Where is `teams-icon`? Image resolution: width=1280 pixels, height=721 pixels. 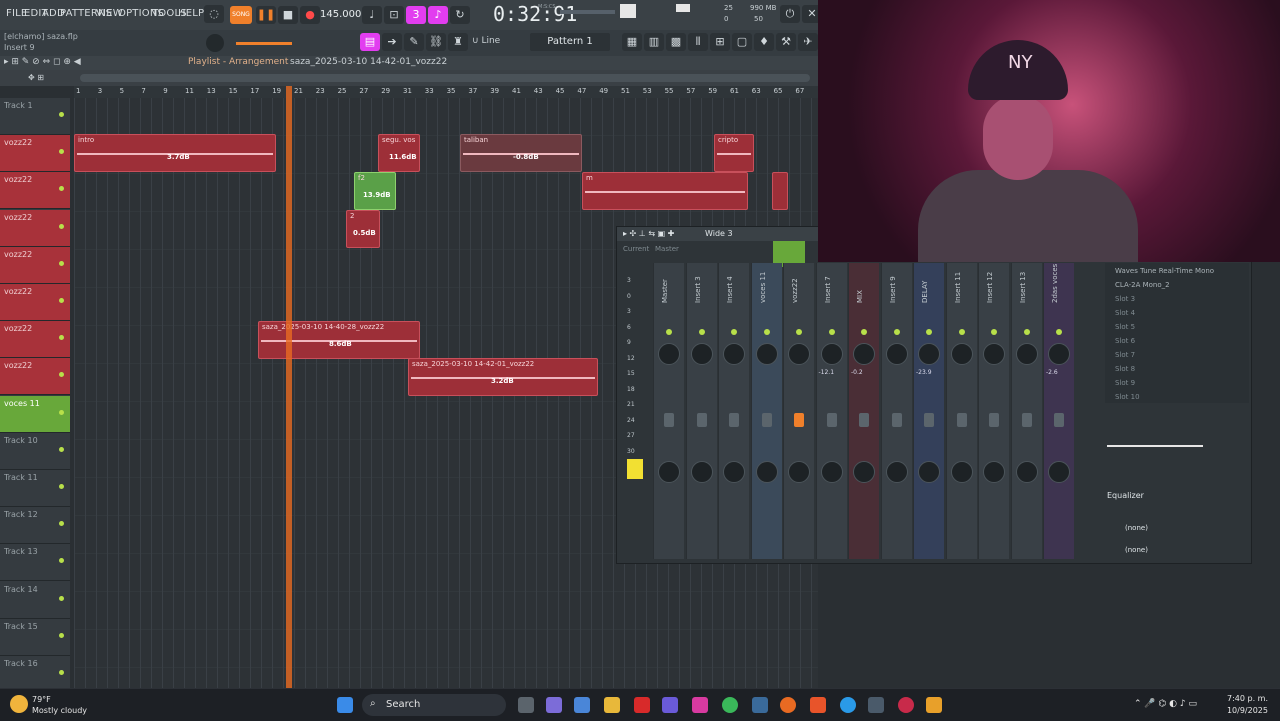 teams-icon is located at coordinates (670, 705).